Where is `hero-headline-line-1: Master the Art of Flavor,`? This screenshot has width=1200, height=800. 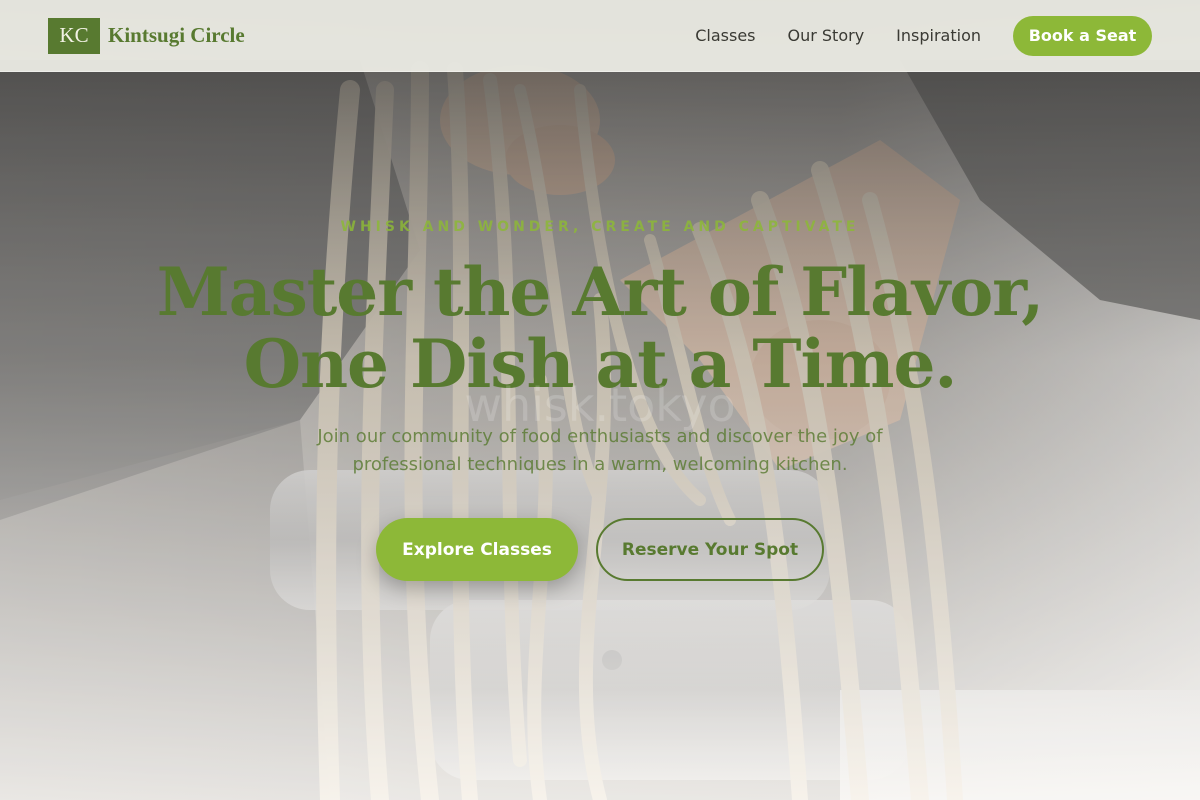 hero-headline-line-1: Master the Art of Flavor, is located at coordinates (600, 292).